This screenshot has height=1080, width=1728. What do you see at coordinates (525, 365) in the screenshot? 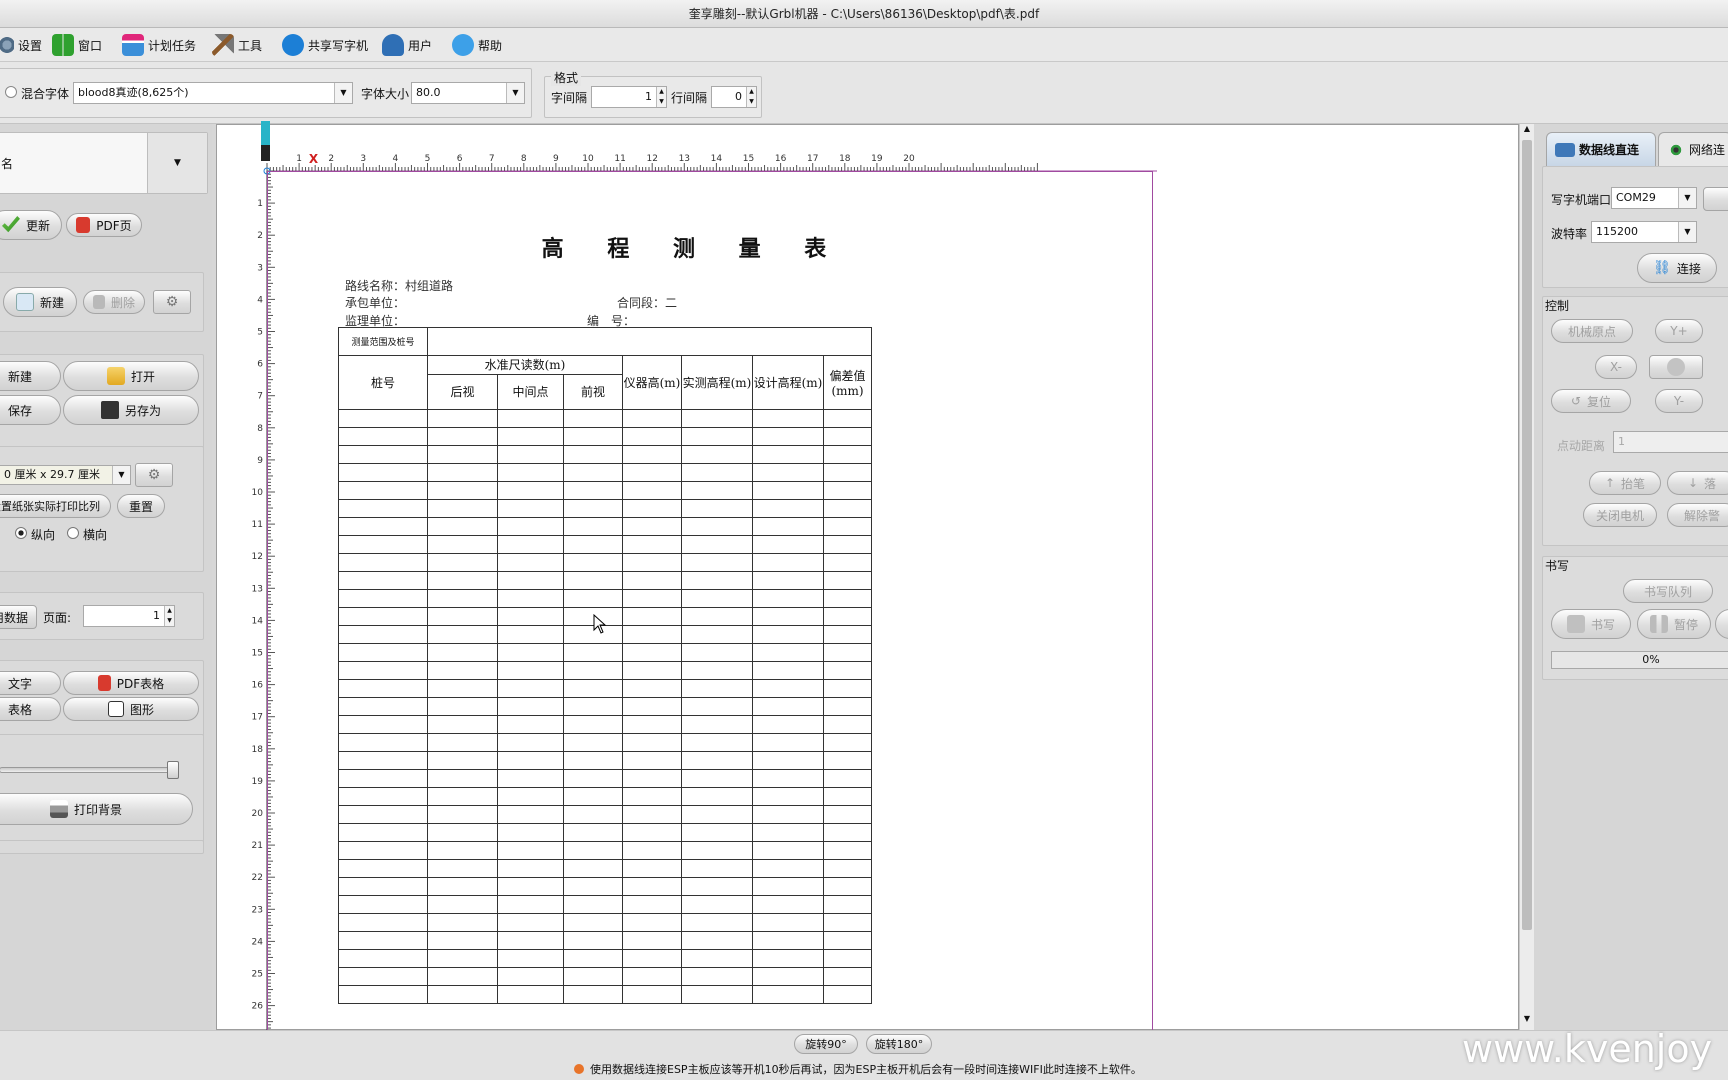
I see `col-level: 水准尺读数(m)` at bounding box center [525, 365].